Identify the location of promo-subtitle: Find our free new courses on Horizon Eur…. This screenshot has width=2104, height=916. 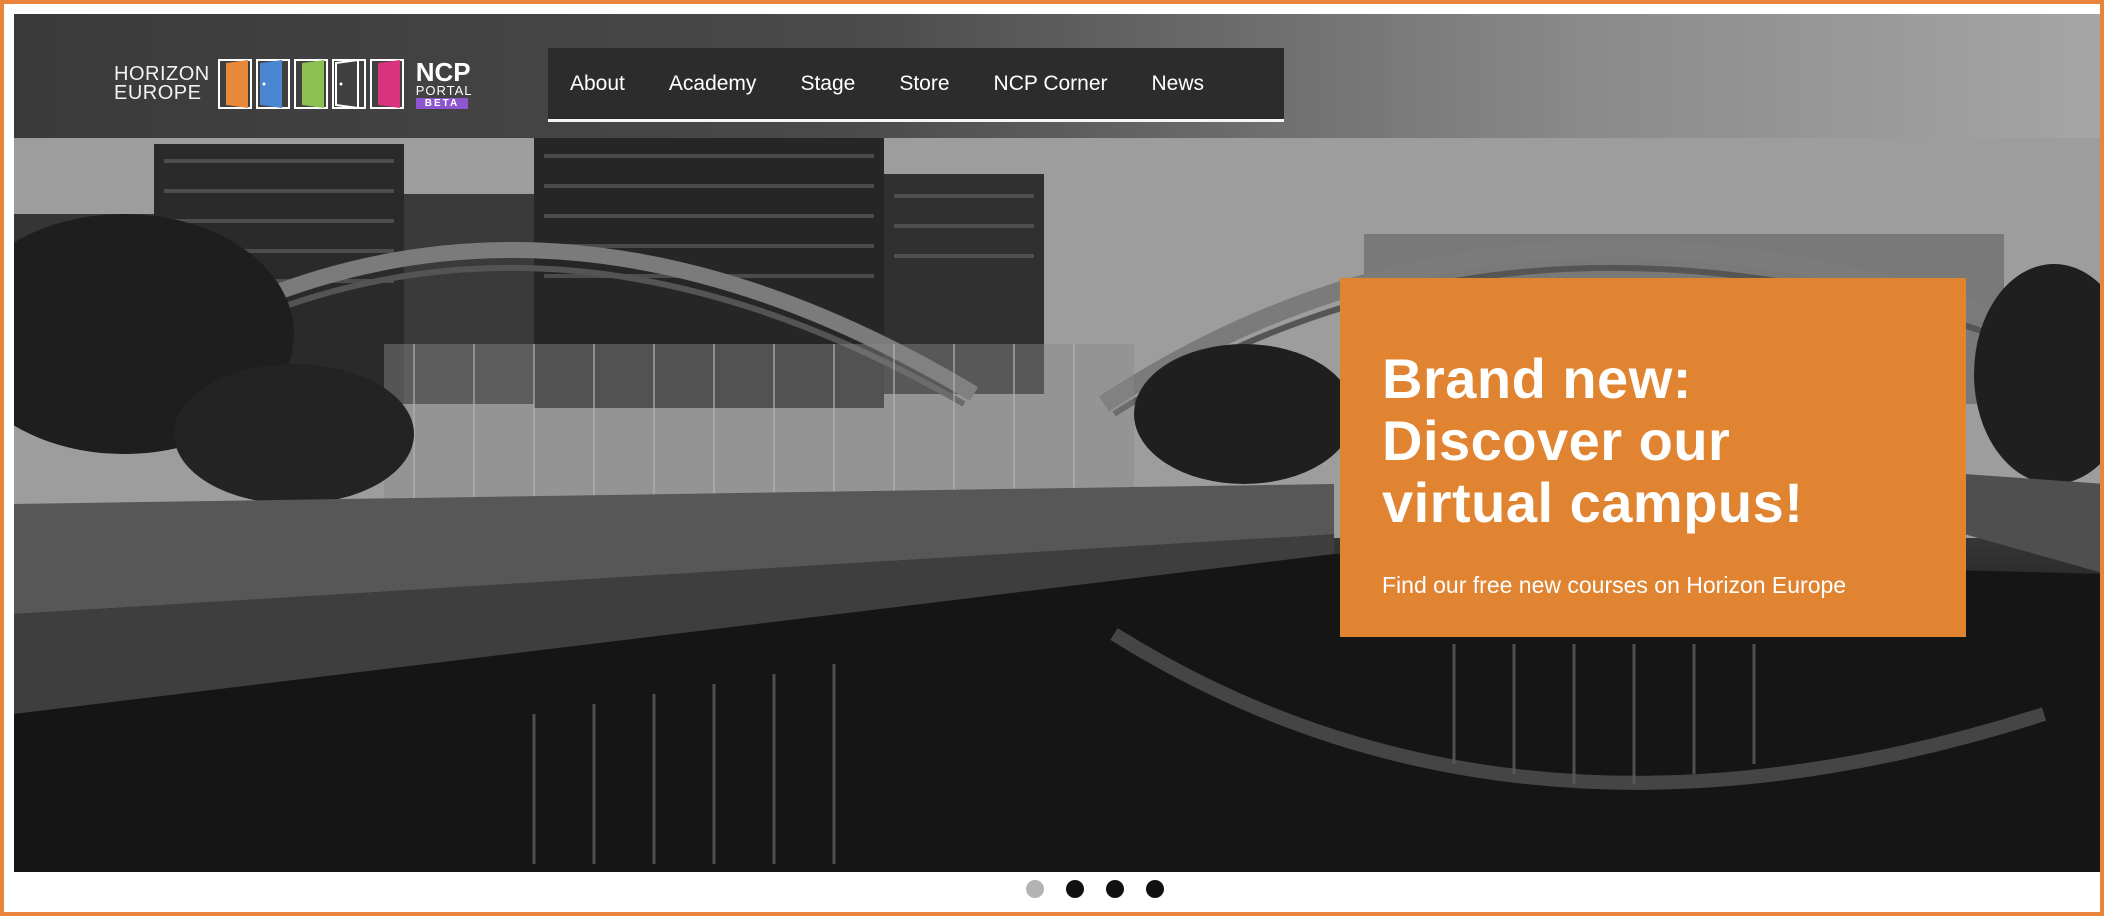
(1653, 585).